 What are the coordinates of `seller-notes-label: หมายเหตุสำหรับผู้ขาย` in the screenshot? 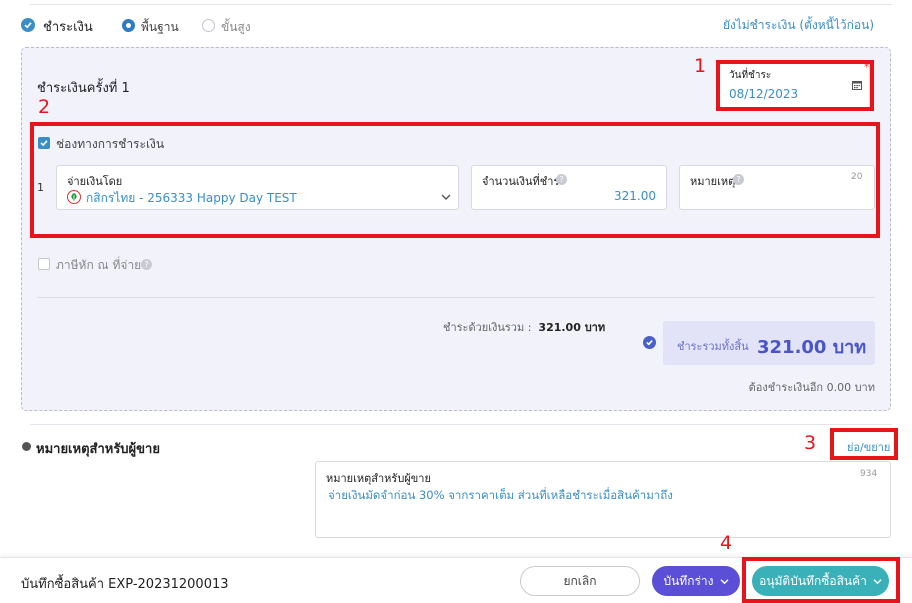 It's located at (378, 478).